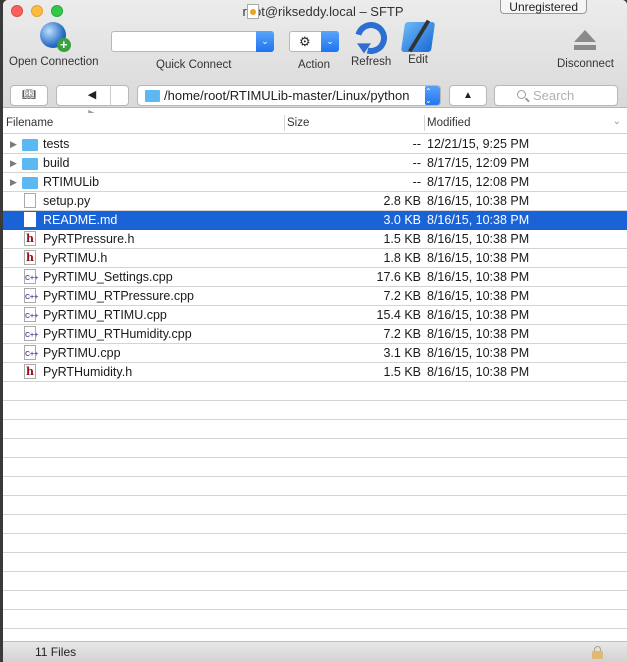 The image size is (627, 662). Describe the element at coordinates (54, 62) in the screenshot. I see `open-connection-label: Open Connection` at that location.